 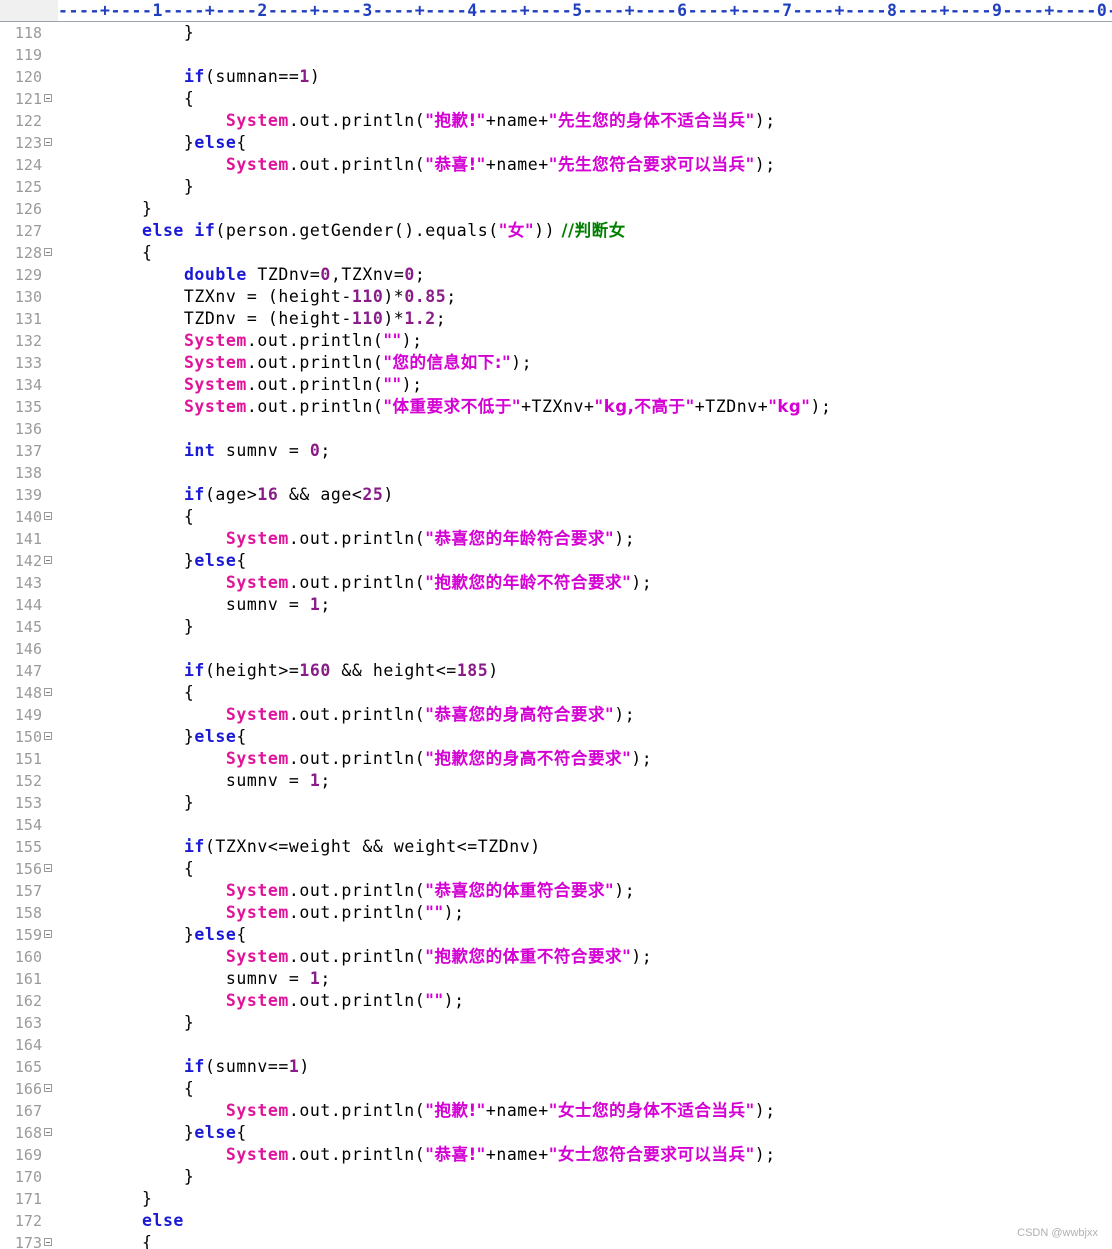 I want to click on num-token: 1, so click(x=304, y=76).